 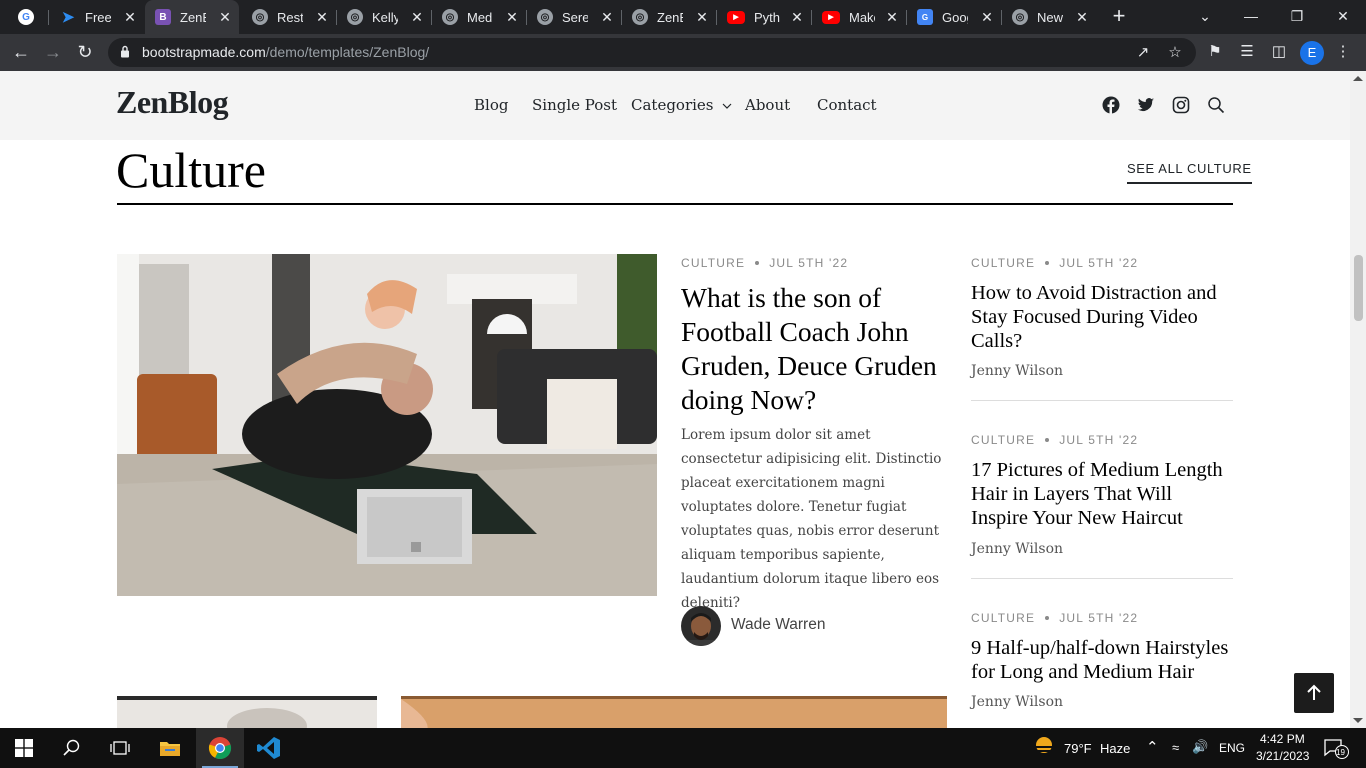 I want to click on back-to-top-button, so click(x=1314, y=693).